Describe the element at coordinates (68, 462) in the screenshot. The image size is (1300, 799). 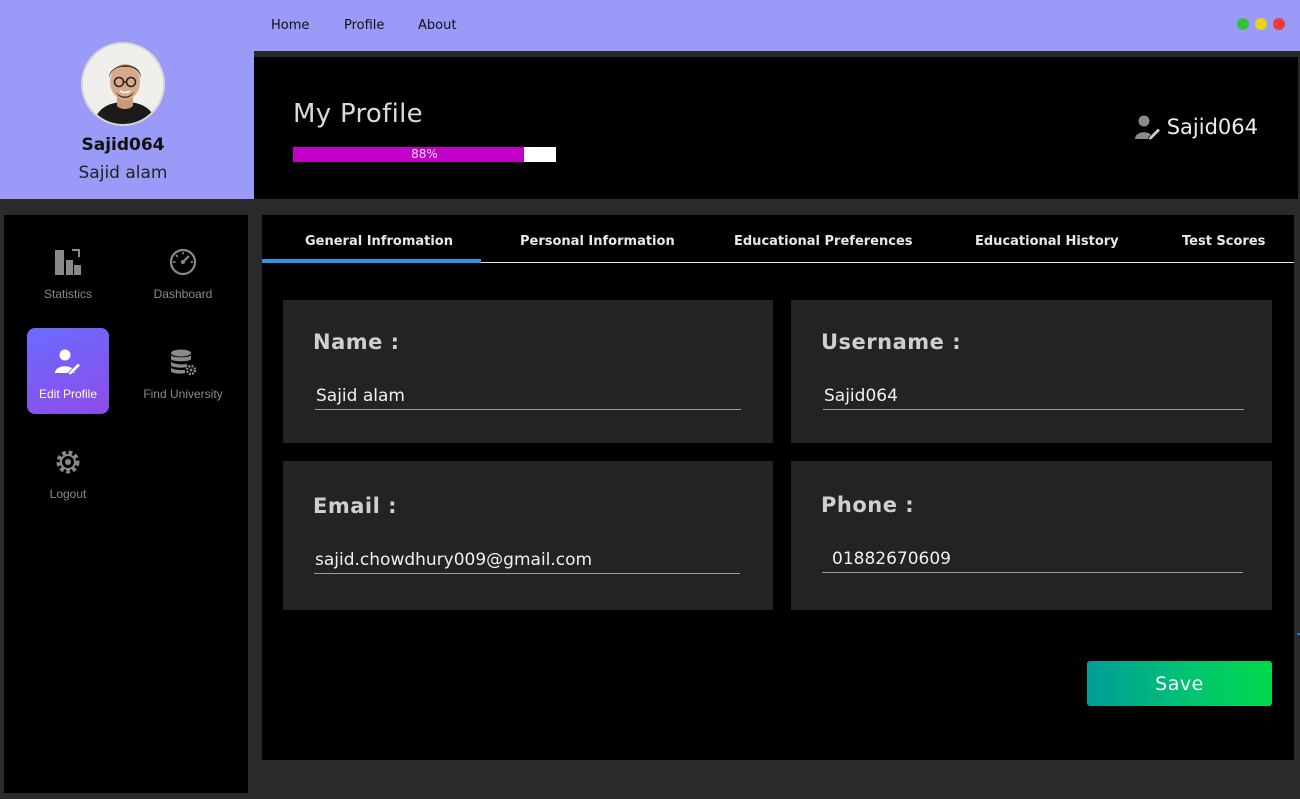
I see `gear-icon` at that location.